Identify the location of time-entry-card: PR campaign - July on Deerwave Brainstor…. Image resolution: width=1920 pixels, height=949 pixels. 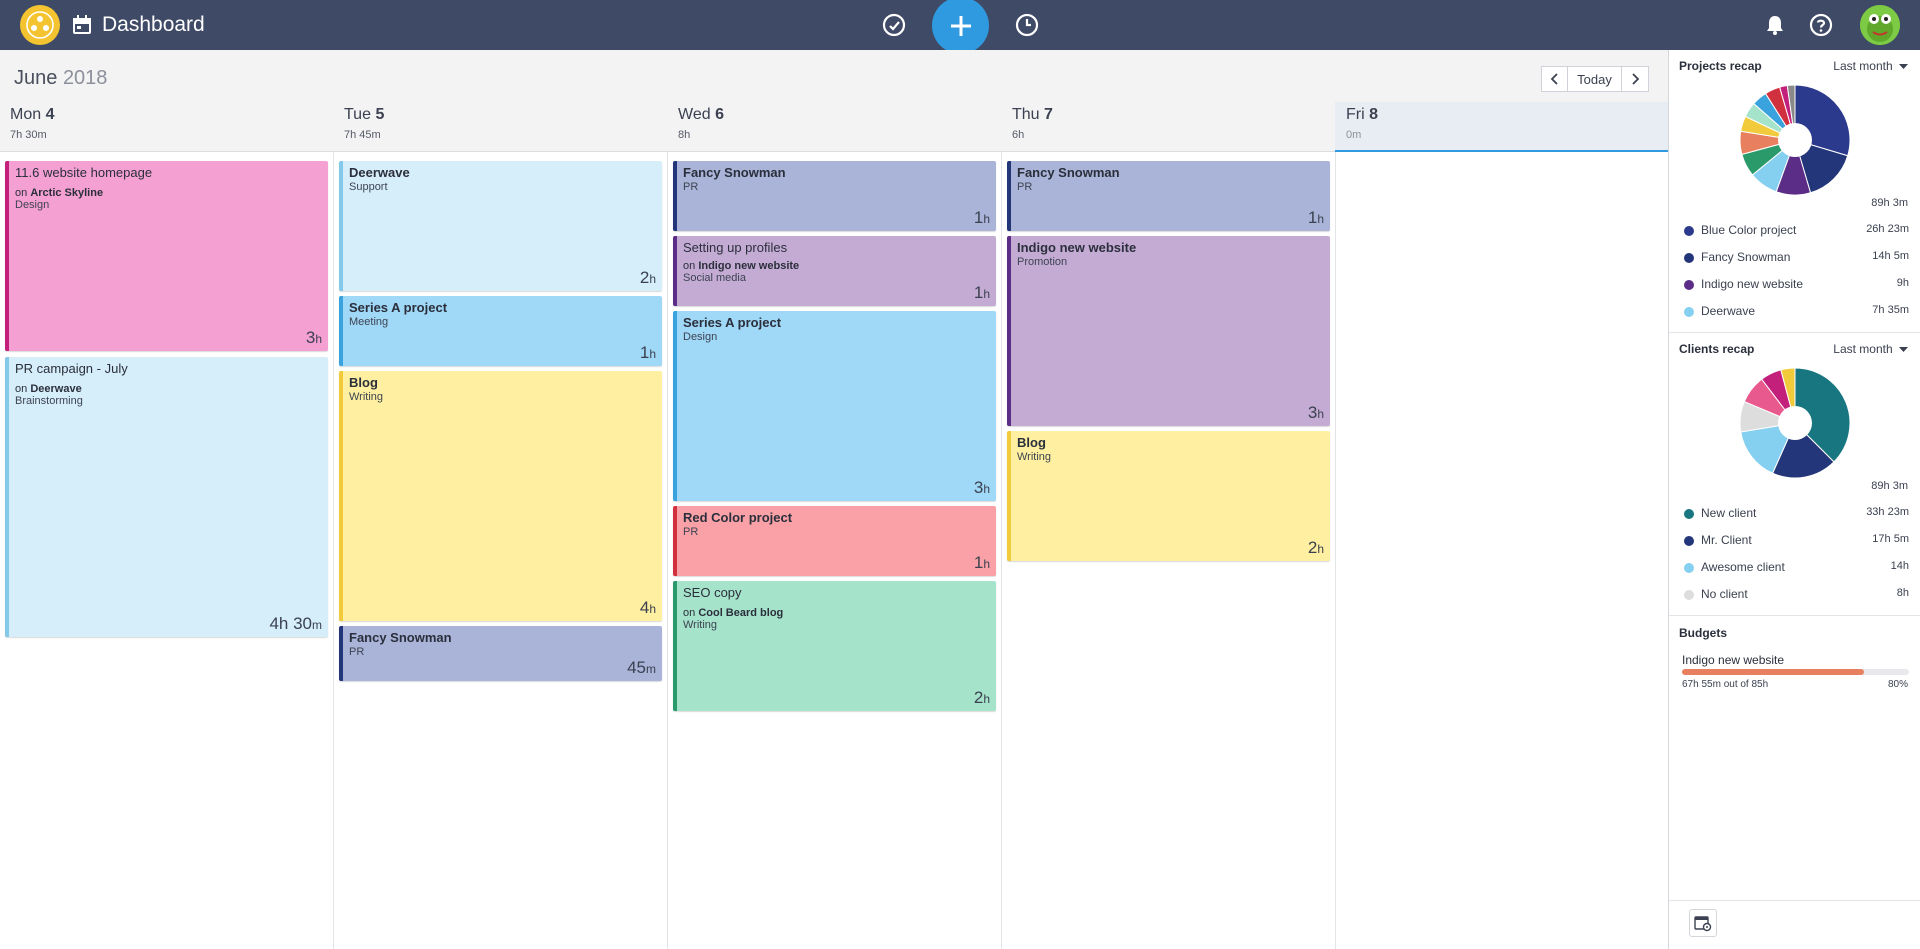
(166, 497).